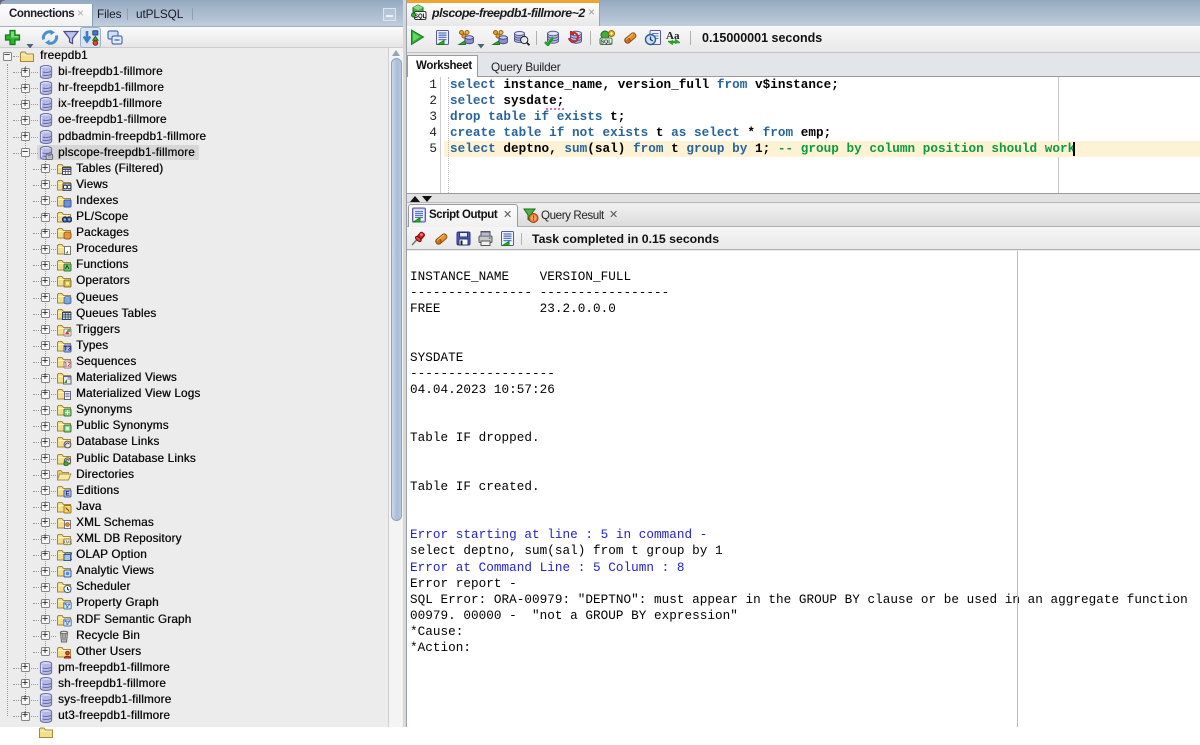  Describe the element at coordinates (67, 365) in the screenshot. I see `svg-text: 12` at that location.